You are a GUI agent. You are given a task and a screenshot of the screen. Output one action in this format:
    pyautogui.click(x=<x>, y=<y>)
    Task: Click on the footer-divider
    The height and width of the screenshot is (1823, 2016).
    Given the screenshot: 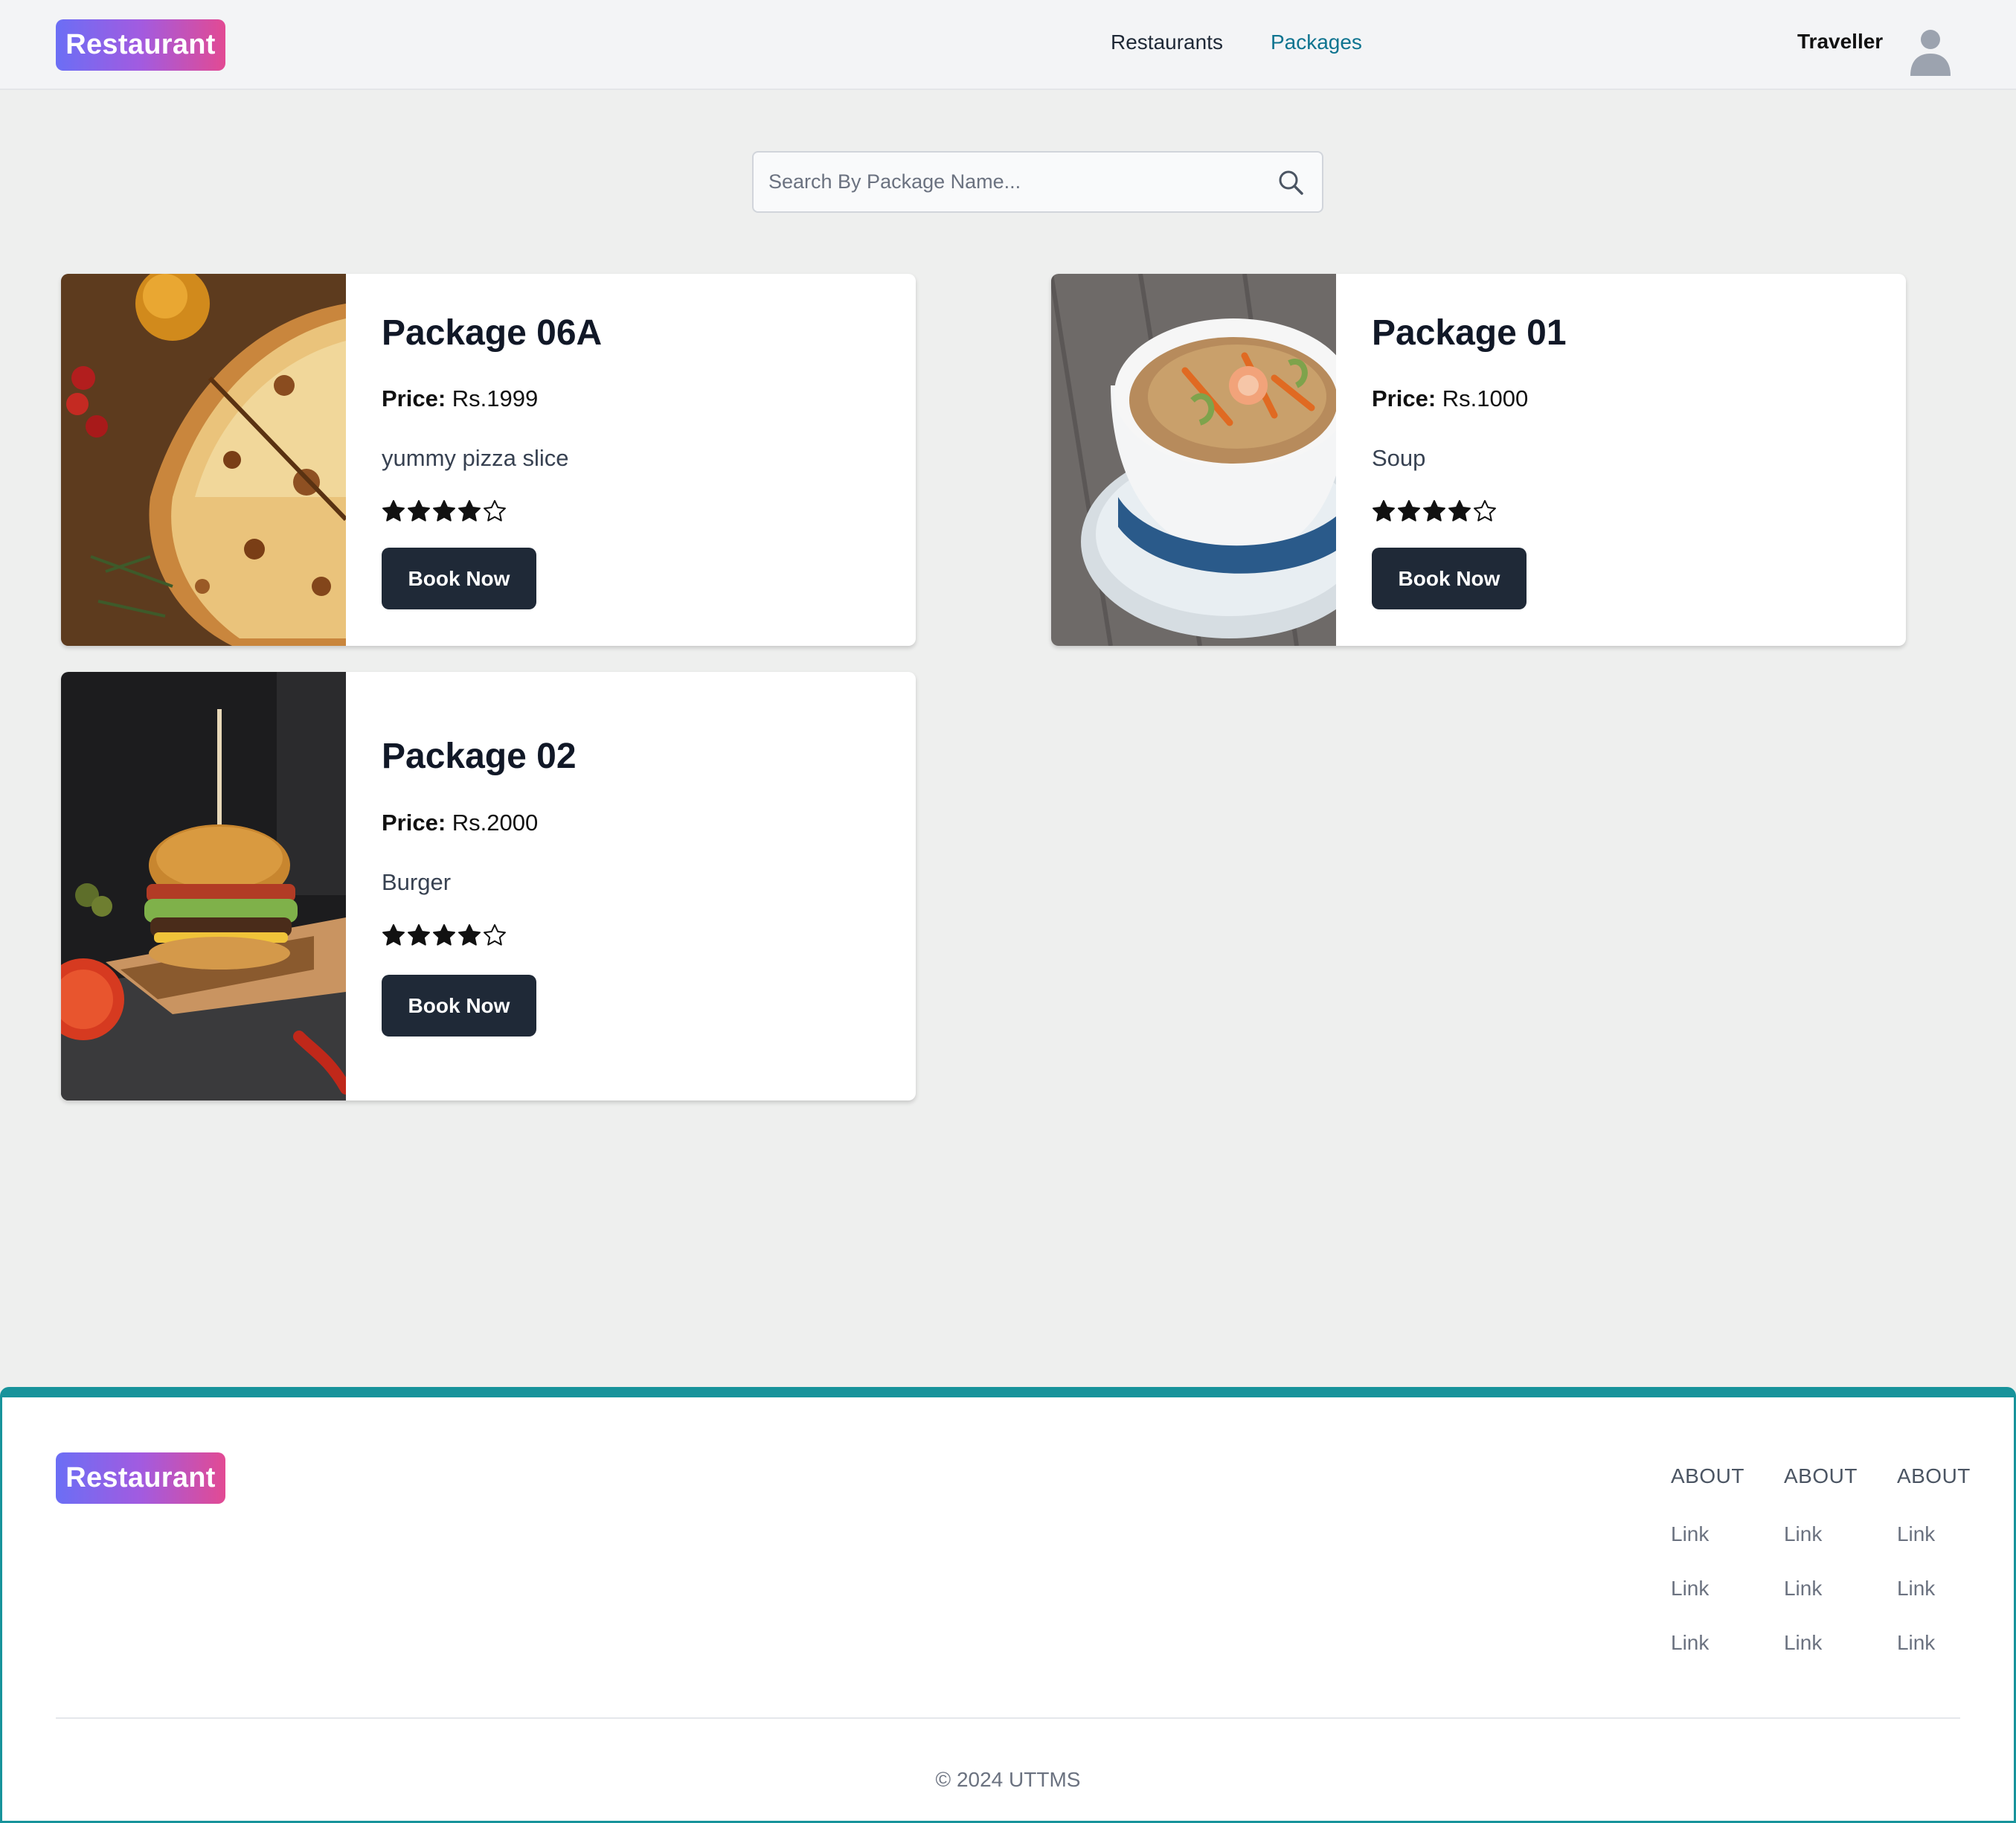 What is the action you would take?
    pyautogui.click(x=1008, y=1718)
    